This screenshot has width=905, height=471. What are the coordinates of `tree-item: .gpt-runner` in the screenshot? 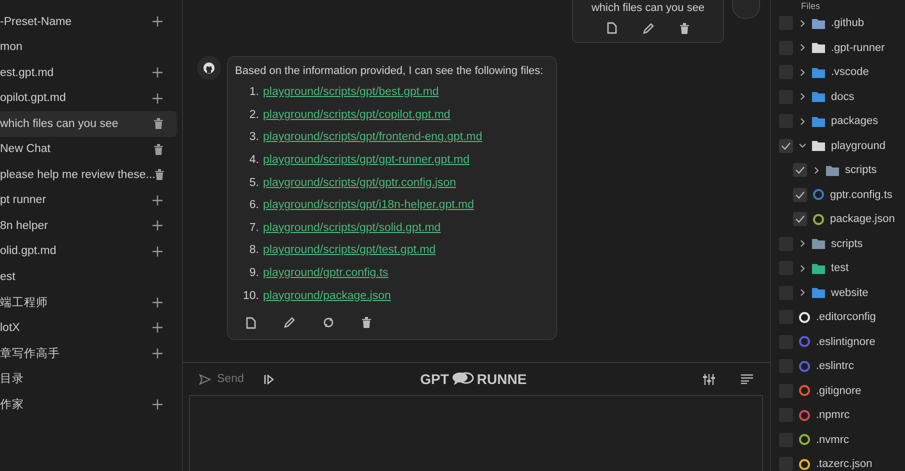 It's located at (838, 48).